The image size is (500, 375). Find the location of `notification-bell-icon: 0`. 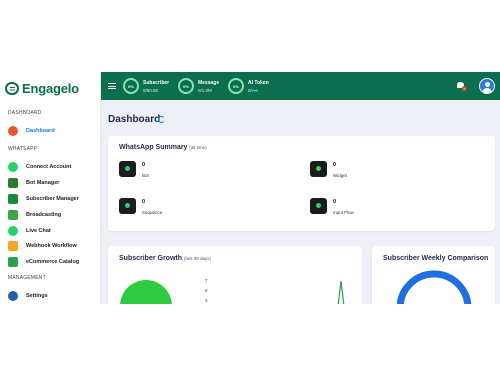

notification-bell-icon: 0 is located at coordinates (462, 86).